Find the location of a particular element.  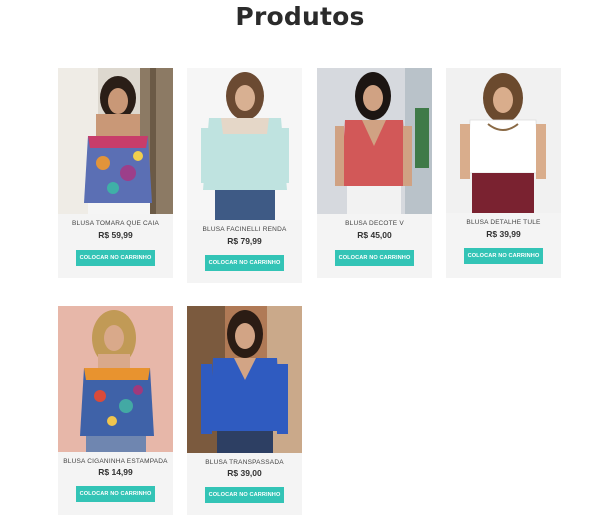

product-name: BLUSA TOMARA QUE CAIA is located at coordinates (115, 223).